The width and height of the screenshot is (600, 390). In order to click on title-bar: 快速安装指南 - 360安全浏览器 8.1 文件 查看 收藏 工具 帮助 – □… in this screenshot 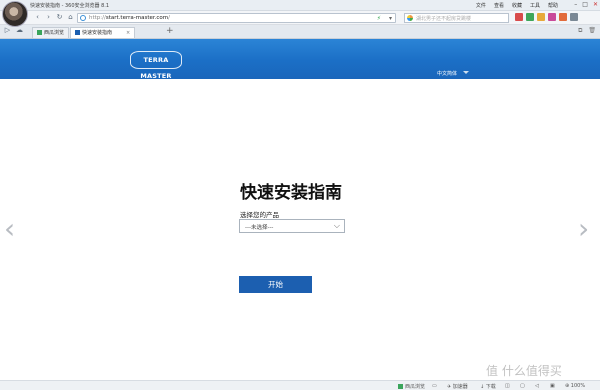, I will do `click(300, 5)`.